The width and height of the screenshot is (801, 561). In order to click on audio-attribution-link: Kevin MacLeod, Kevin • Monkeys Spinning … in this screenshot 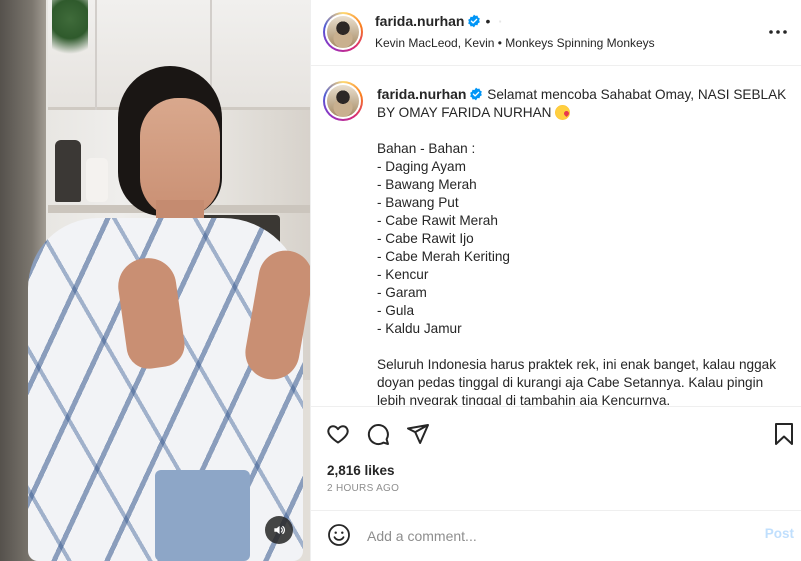, I will do `click(515, 43)`.